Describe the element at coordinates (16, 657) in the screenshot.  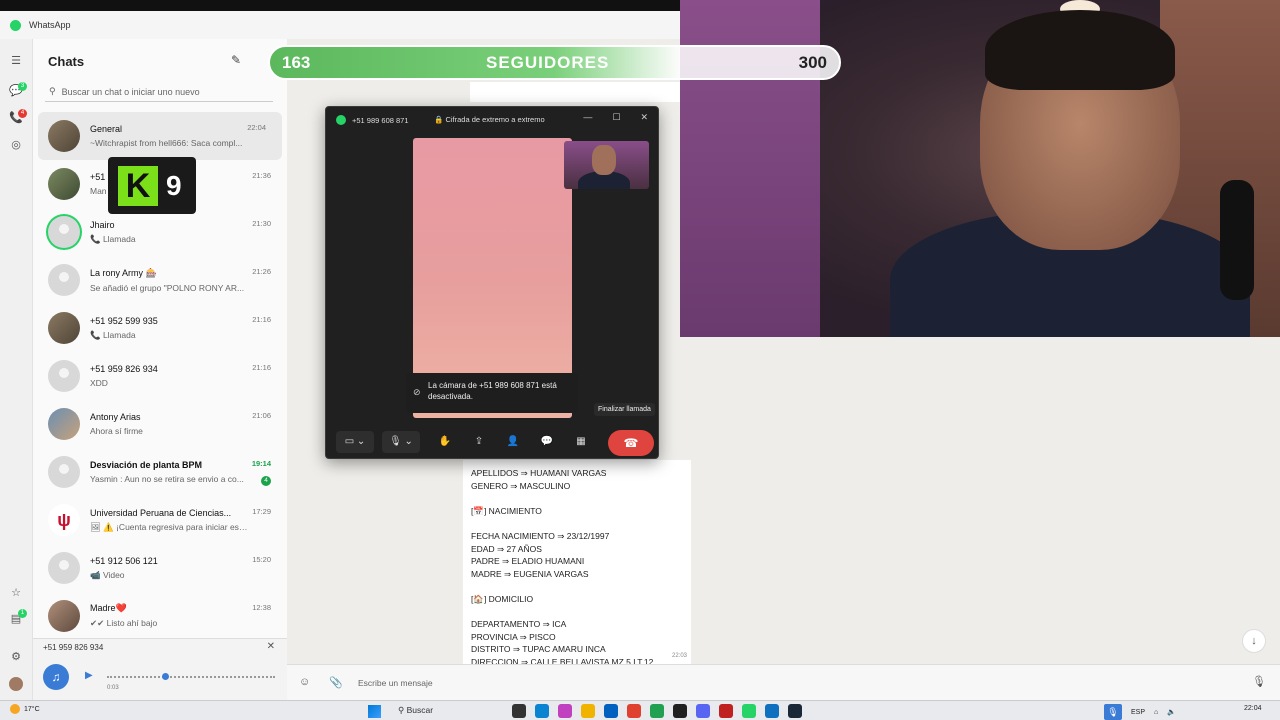
I see `settings-icon: ⚙` at that location.